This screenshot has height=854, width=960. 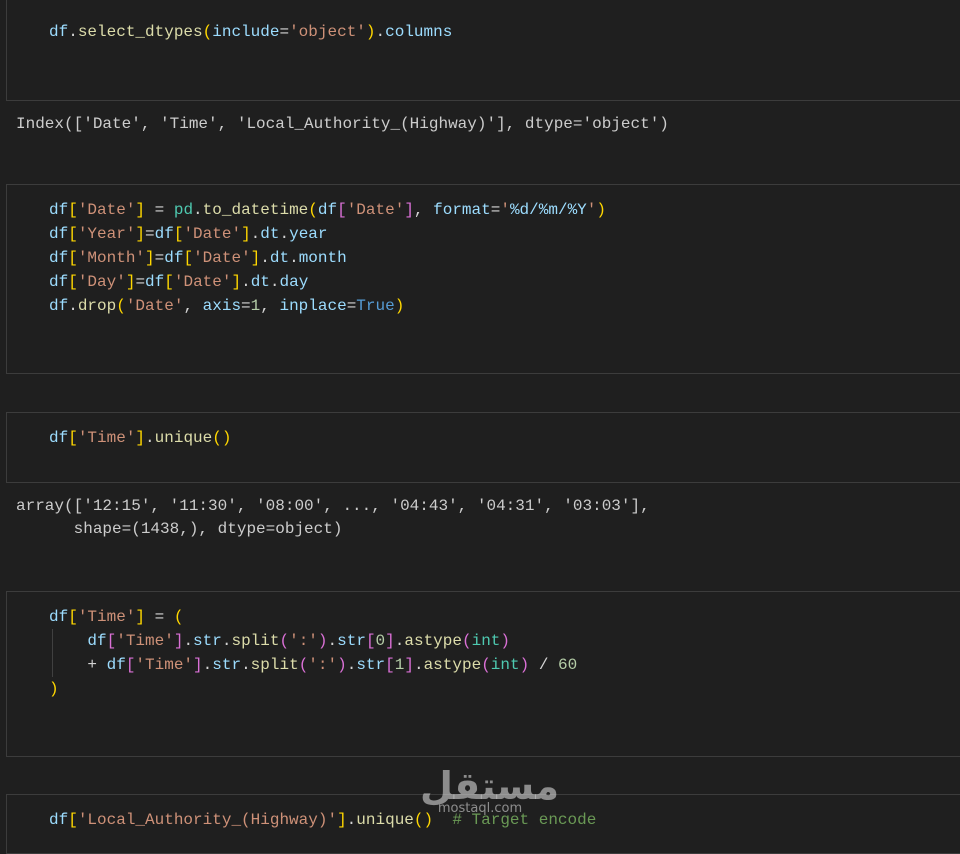 What do you see at coordinates (101, 282) in the screenshot?
I see `token: 'Day'` at bounding box center [101, 282].